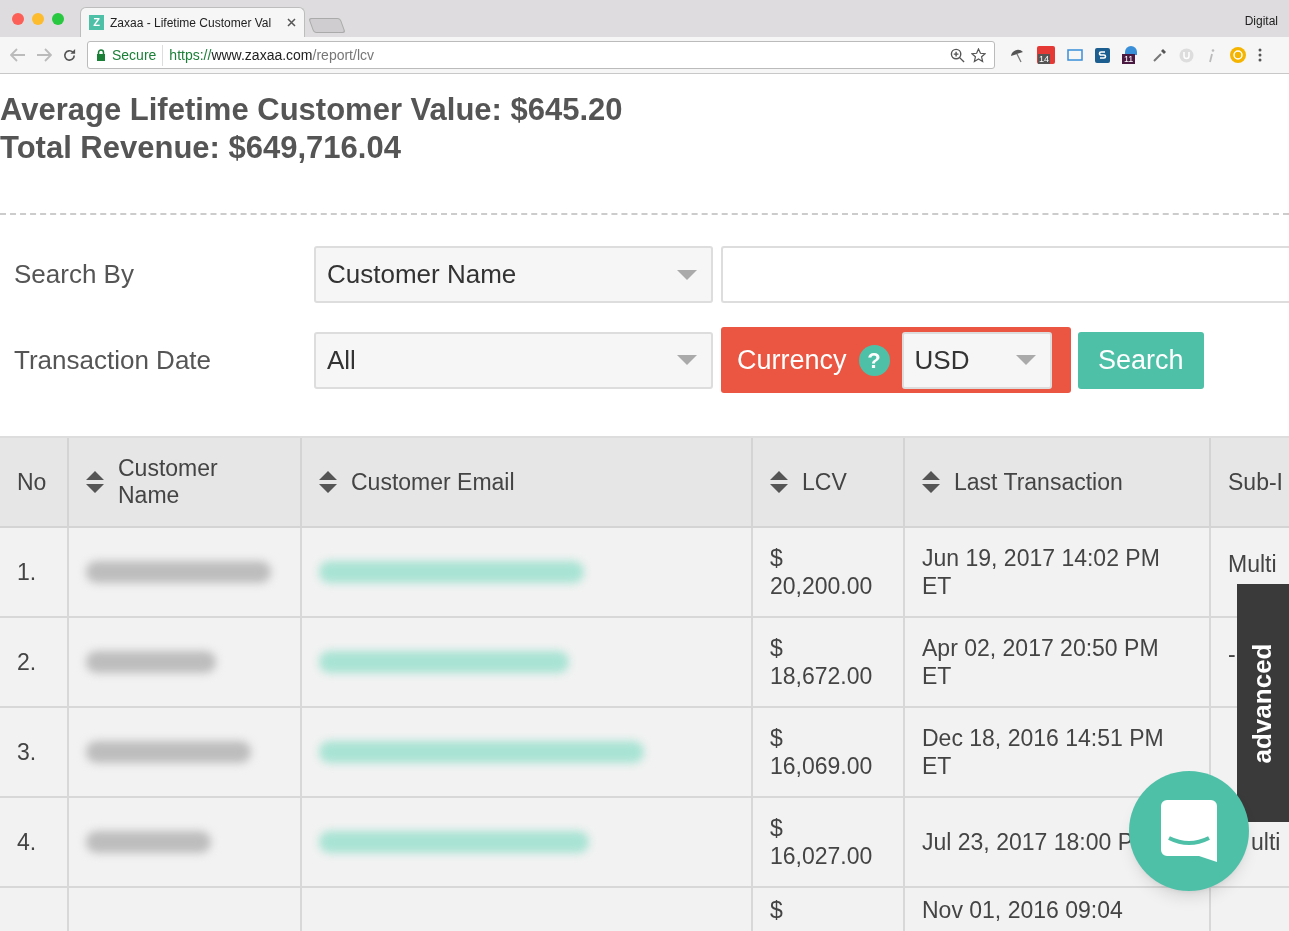  I want to click on sub-id: -, so click(1232, 654).